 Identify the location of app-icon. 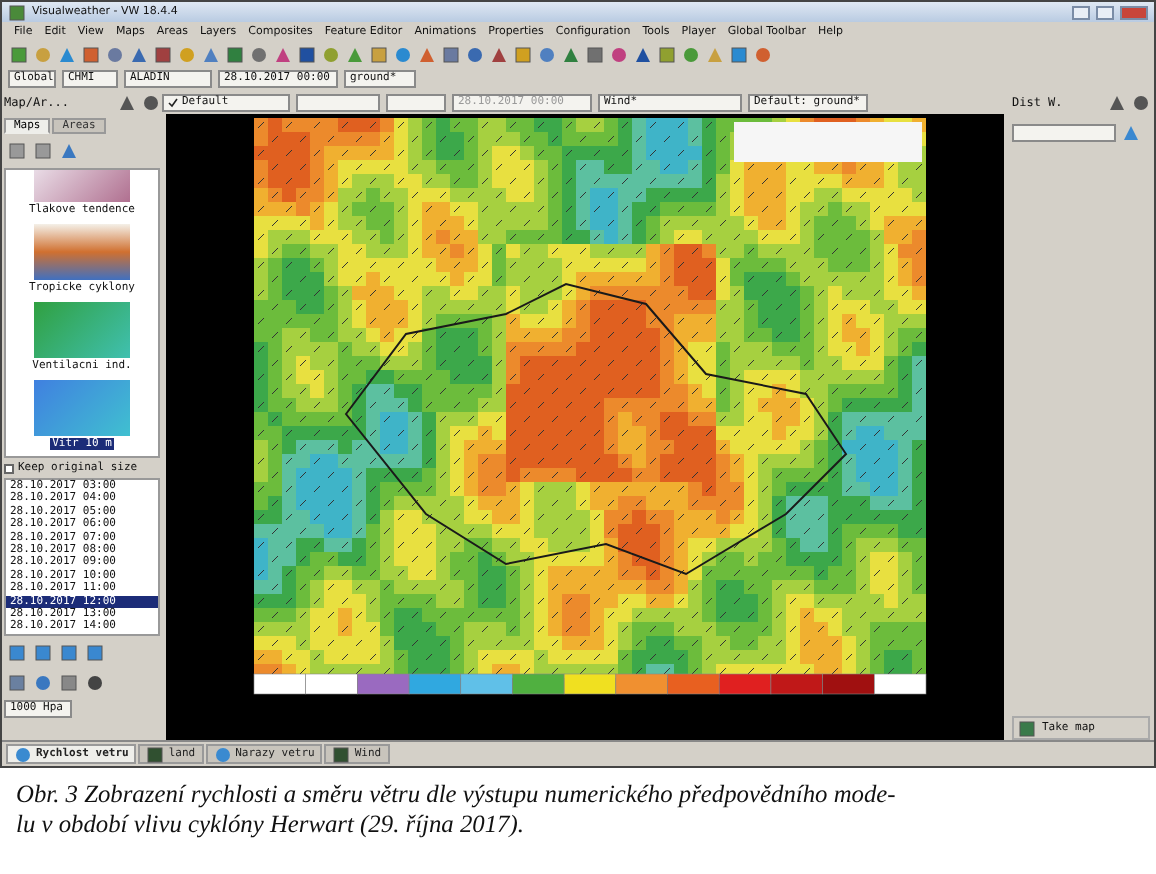
(17, 12).